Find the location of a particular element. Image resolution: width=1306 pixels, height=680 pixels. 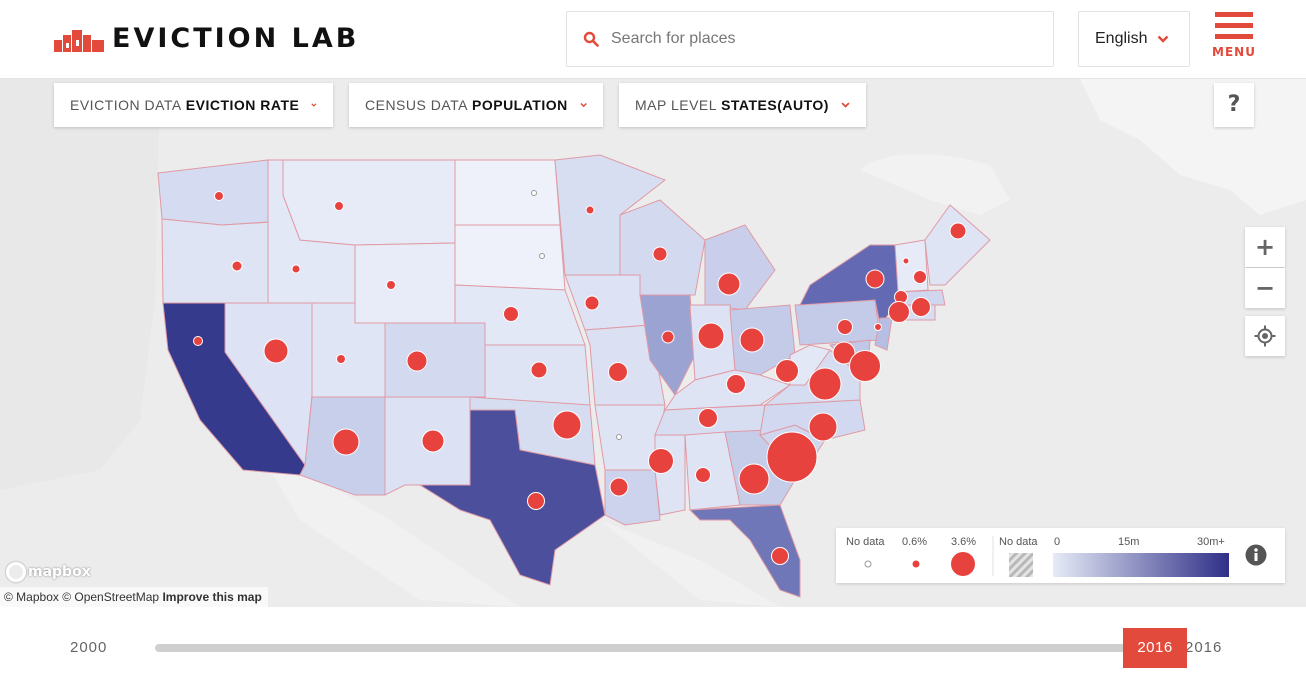

state-iowa is located at coordinates (607, 302).